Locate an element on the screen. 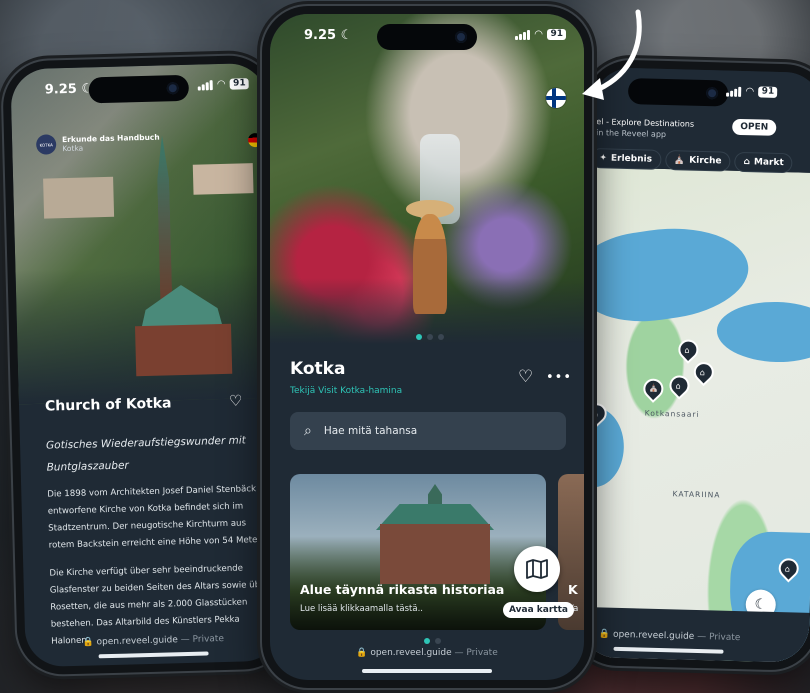 The width and height of the screenshot is (810, 693). person is located at coordinates (430, 264).